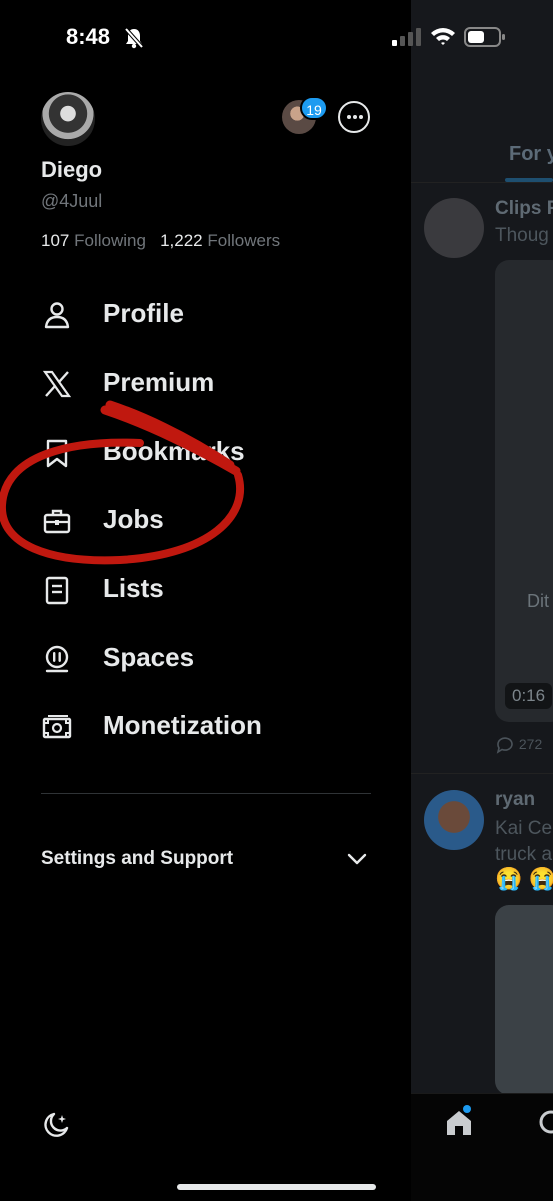 This screenshot has width=553, height=1201. What do you see at coordinates (110, 240) in the screenshot?
I see `following-label: Following` at bounding box center [110, 240].